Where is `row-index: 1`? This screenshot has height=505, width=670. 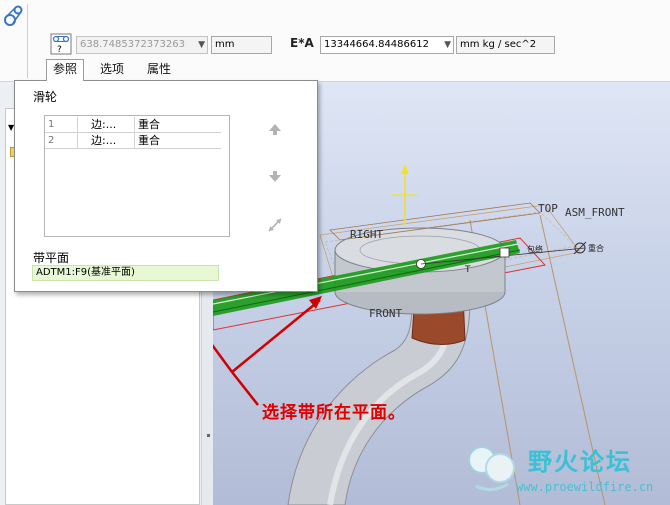
row-index: 1 is located at coordinates (51, 124).